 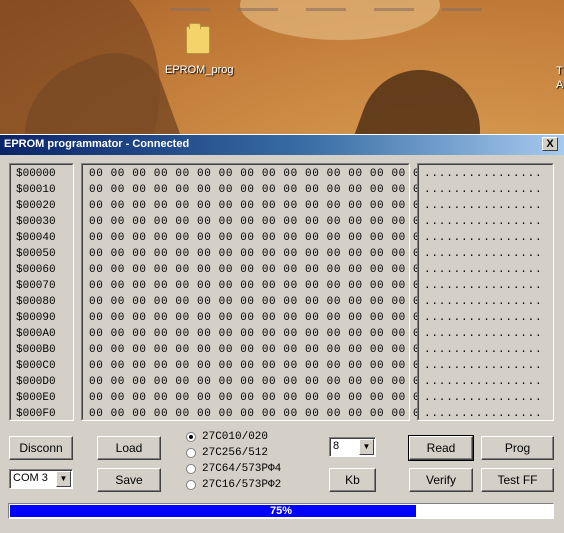 What do you see at coordinates (235, 453) in the screenshot?
I see `chip-option-label: 27C256/512` at bounding box center [235, 453].